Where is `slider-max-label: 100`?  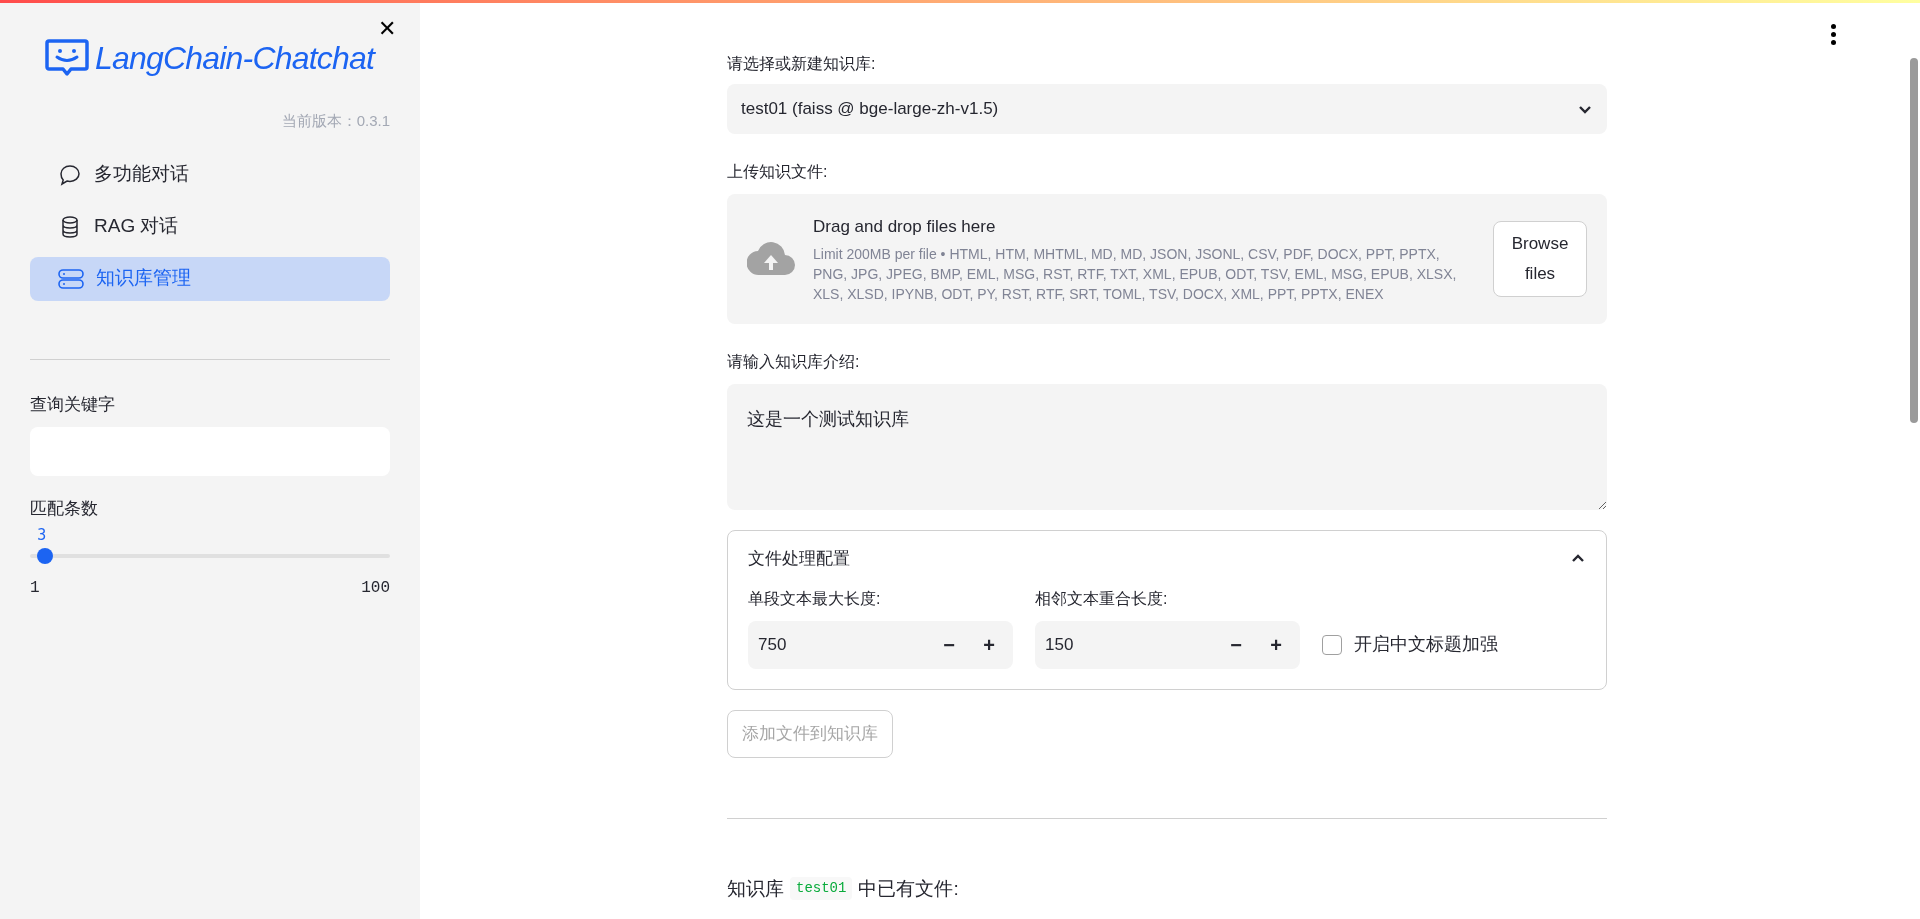
slider-max-label: 100 is located at coordinates (375, 588).